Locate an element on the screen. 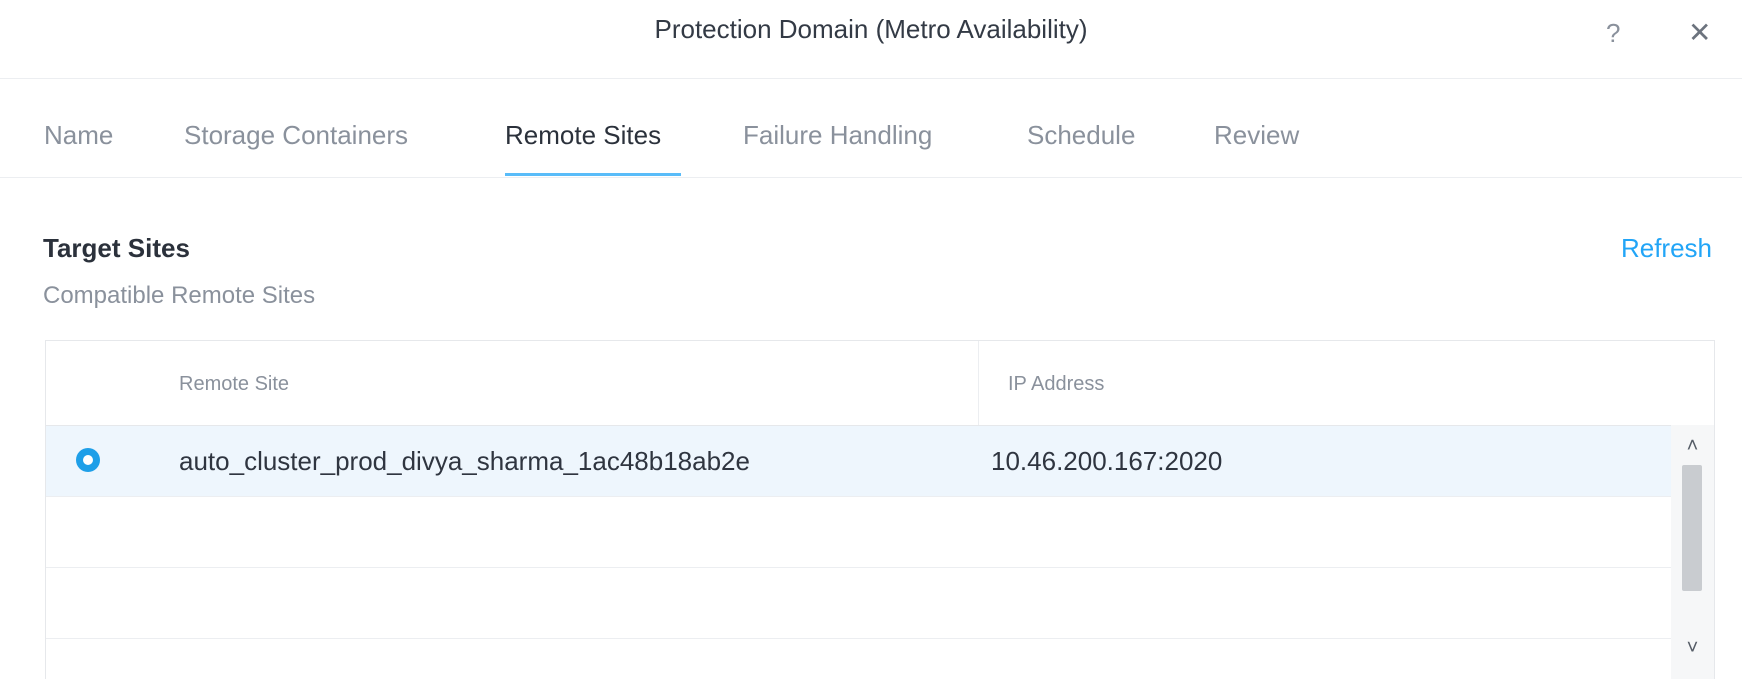 This screenshot has height=679, width=1742. row-select-radio is located at coordinates (88, 460).